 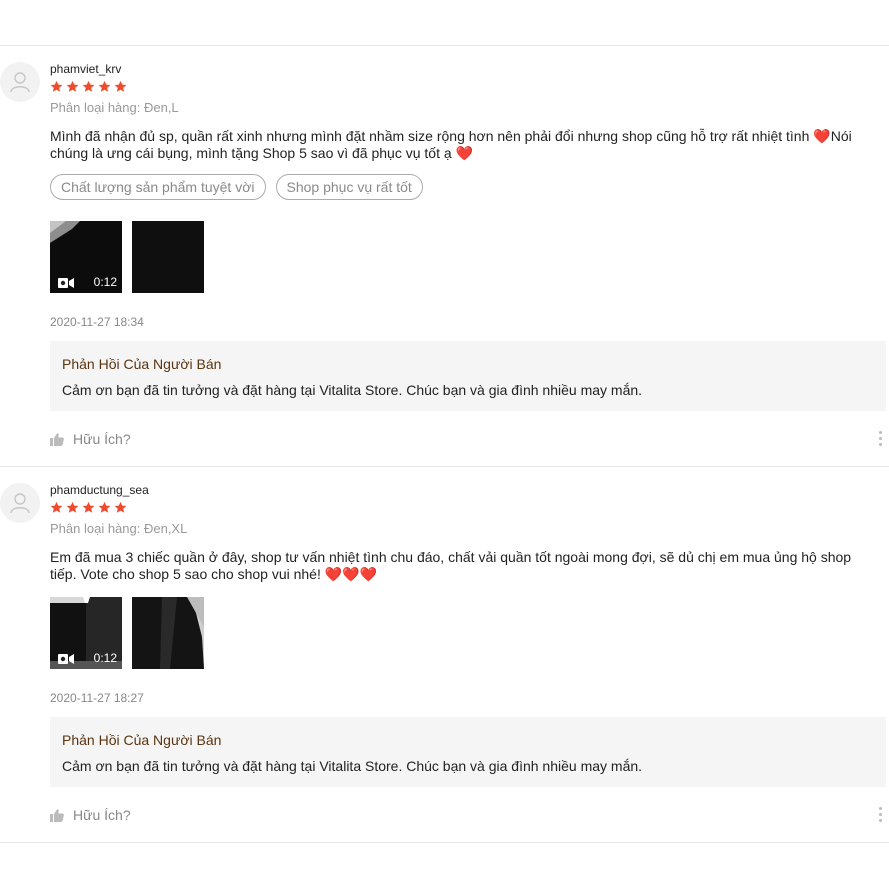 What do you see at coordinates (444, 842) in the screenshot?
I see `bottom-divider` at bounding box center [444, 842].